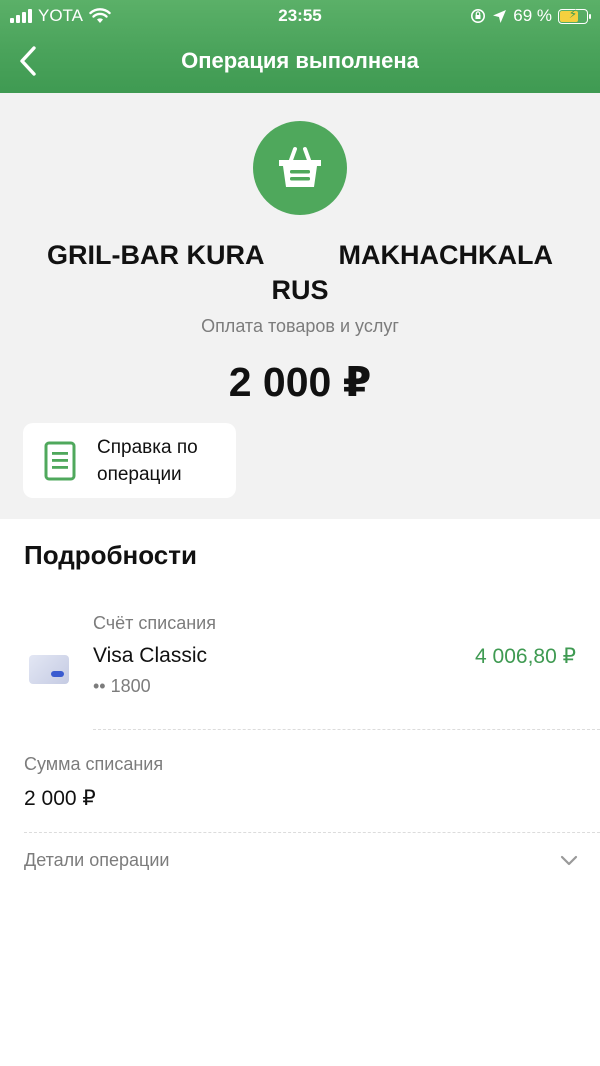 The image size is (600, 1066). Describe the element at coordinates (300, 272) in the screenshot. I see `merchant-name: GRIL-BAR KURA MAKHACHKALA RUS` at that location.